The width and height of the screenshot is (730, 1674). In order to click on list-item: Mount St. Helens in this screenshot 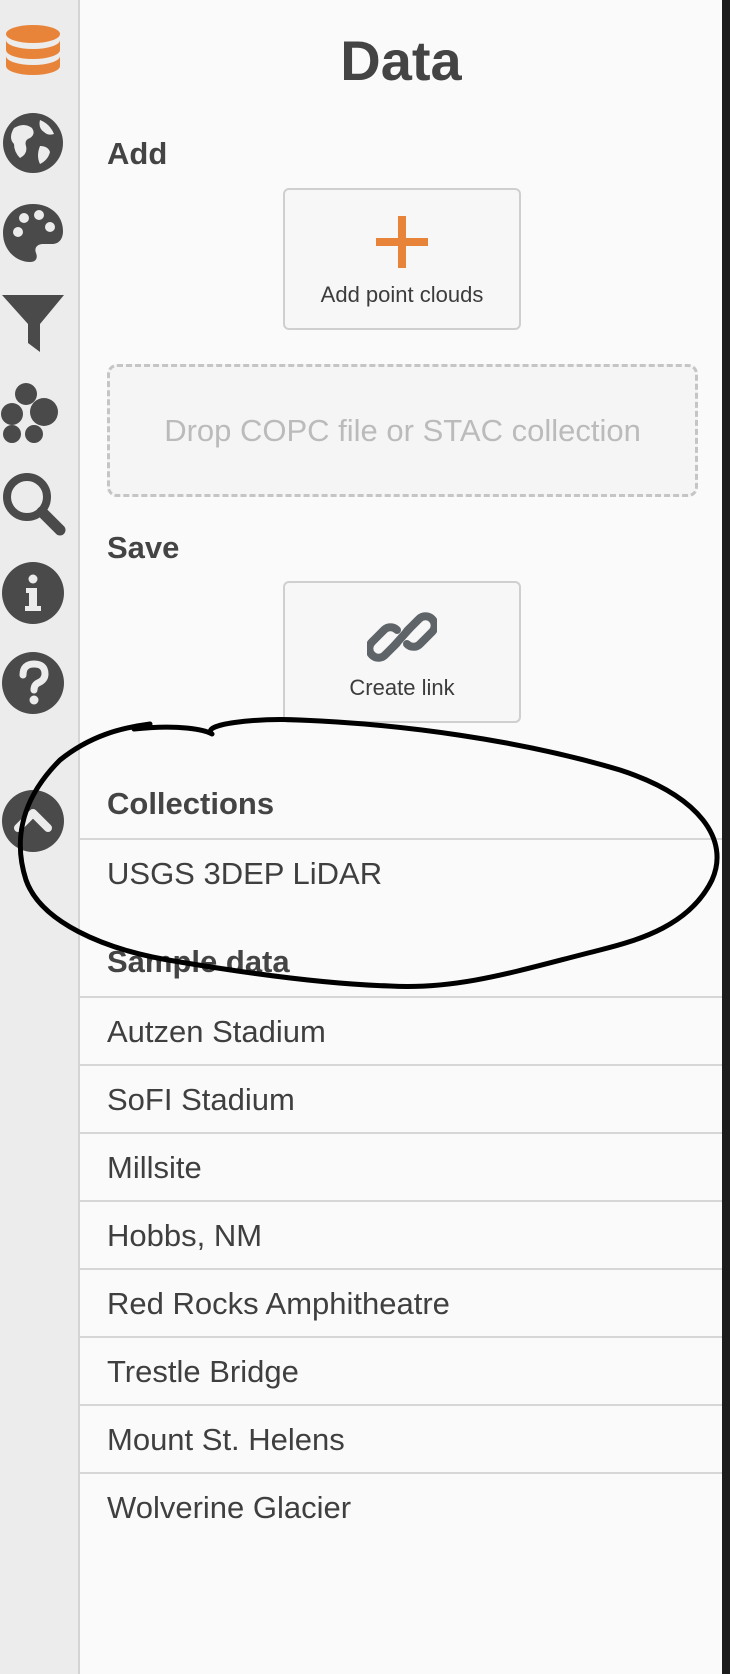, I will do `click(401, 1438)`.